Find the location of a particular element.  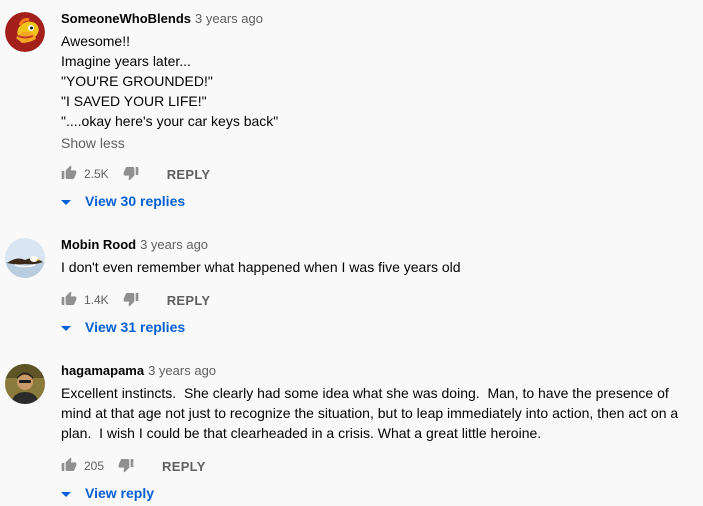

comment-toolbar: 1.4K REPLY is located at coordinates (135, 300).